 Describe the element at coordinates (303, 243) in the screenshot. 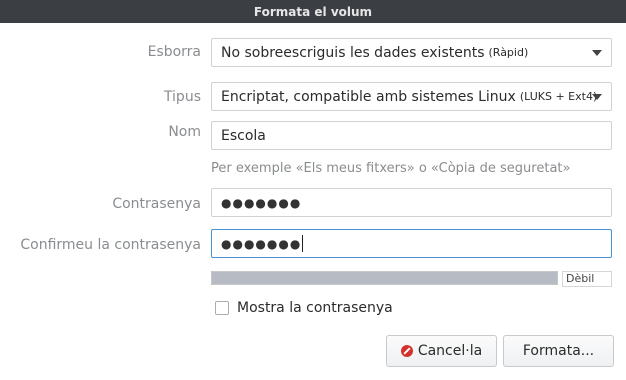

I see `text-caret` at that location.